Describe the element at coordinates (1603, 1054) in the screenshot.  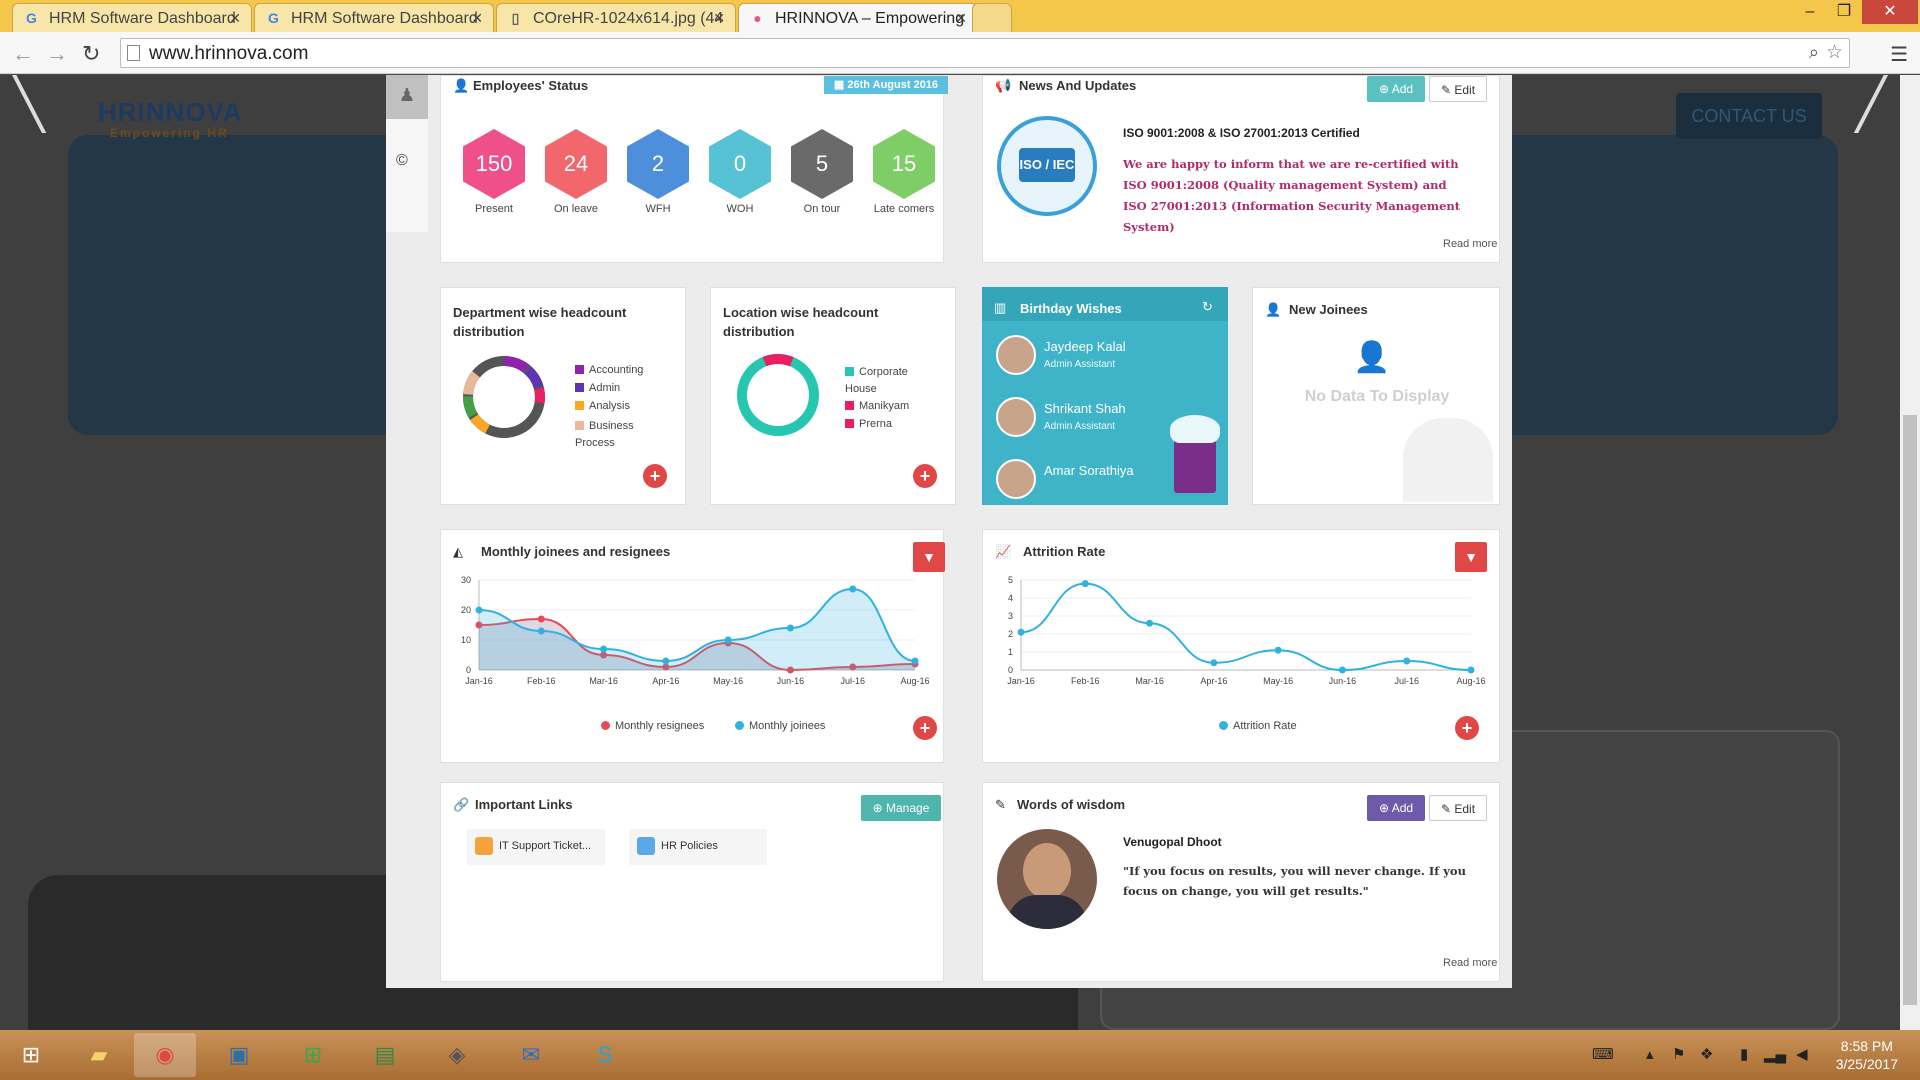
I see `keyboard-icon: ⌨` at that location.